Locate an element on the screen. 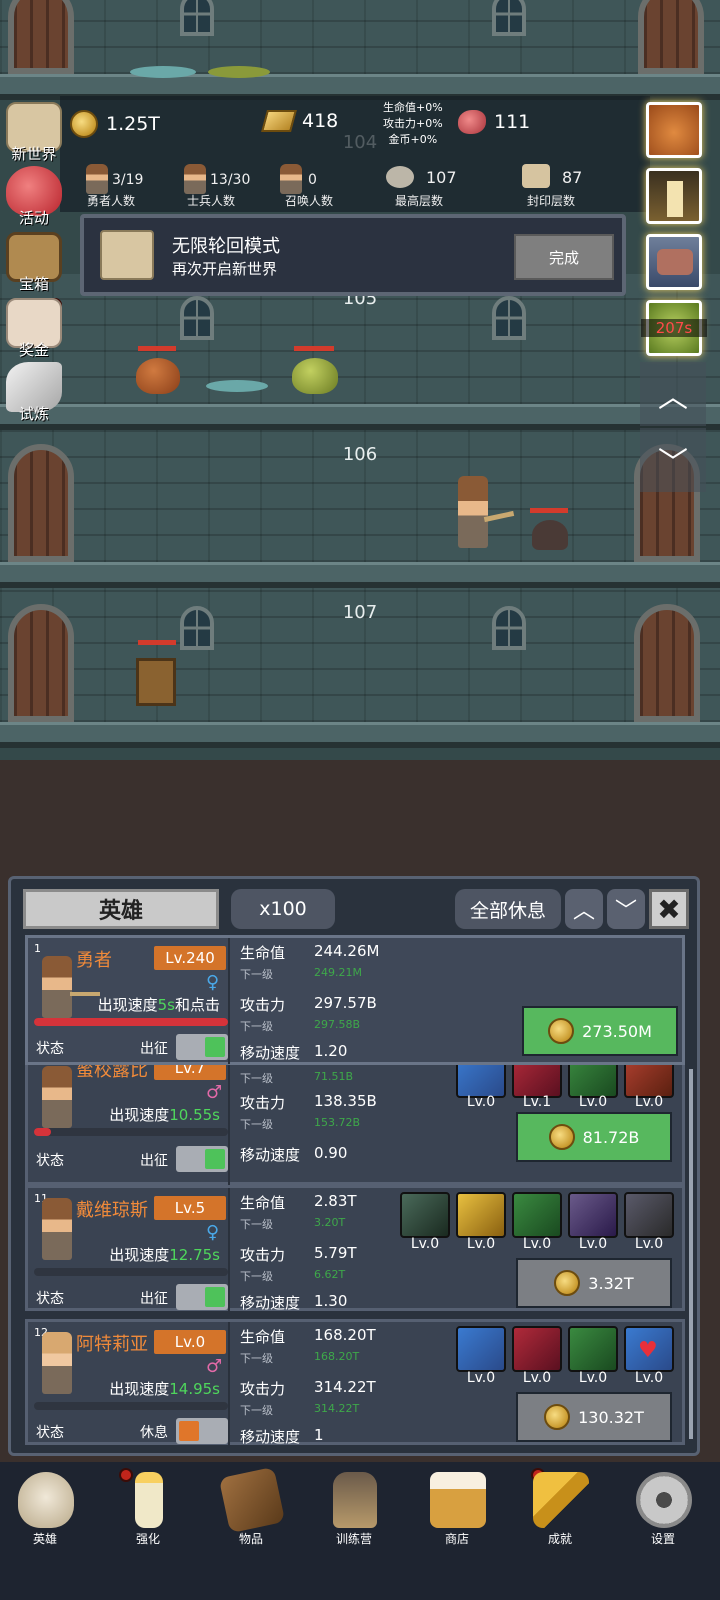  map-scroll-icon is located at coordinates (127, 255).